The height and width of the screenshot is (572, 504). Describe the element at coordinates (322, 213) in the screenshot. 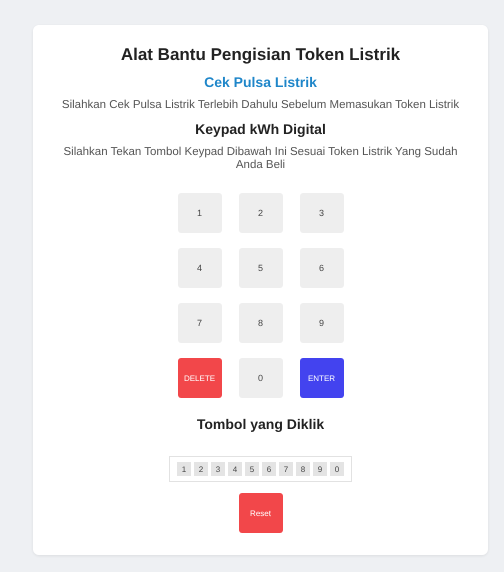

I see `digit-key: 3` at that location.